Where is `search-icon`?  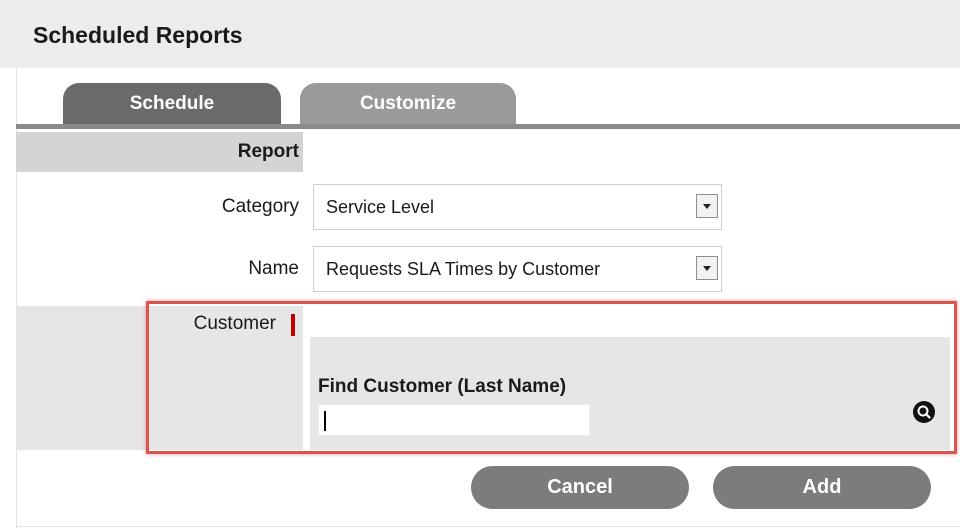
search-icon is located at coordinates (924, 412).